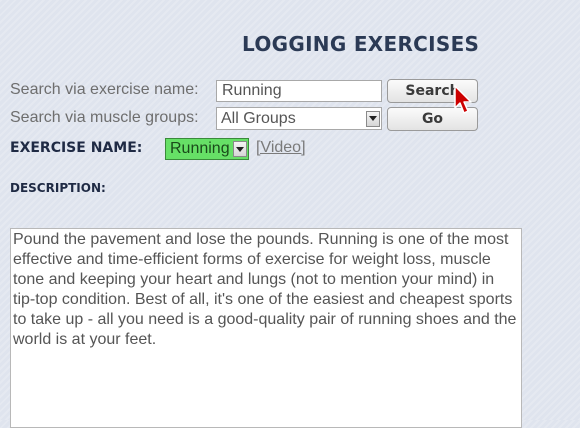 The height and width of the screenshot is (428, 580). Describe the element at coordinates (104, 117) in the screenshot. I see `muscle-group-search-label: Search via muscle groups:` at that location.